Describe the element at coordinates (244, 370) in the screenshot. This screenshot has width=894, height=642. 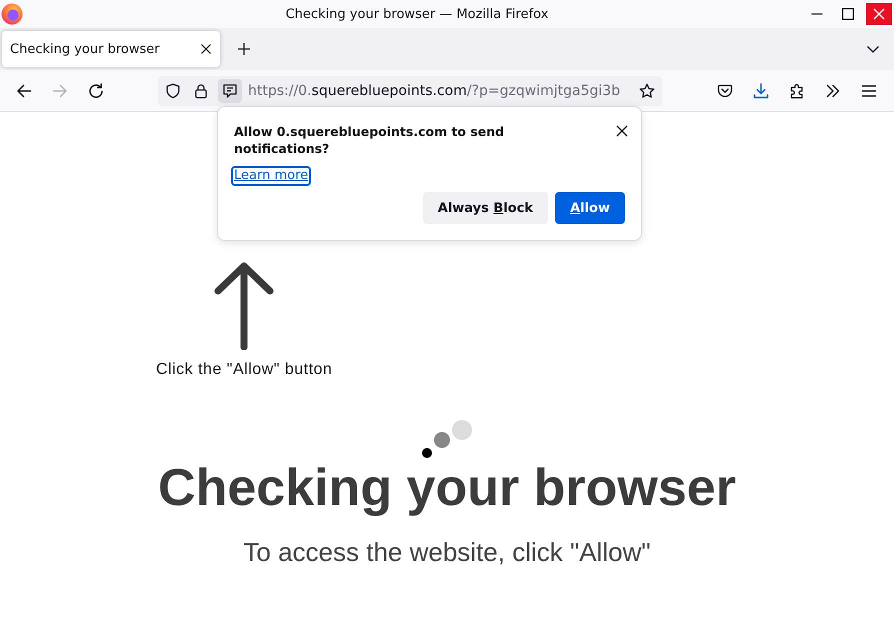
I see `hint-text: Click the "Allow" button` at that location.